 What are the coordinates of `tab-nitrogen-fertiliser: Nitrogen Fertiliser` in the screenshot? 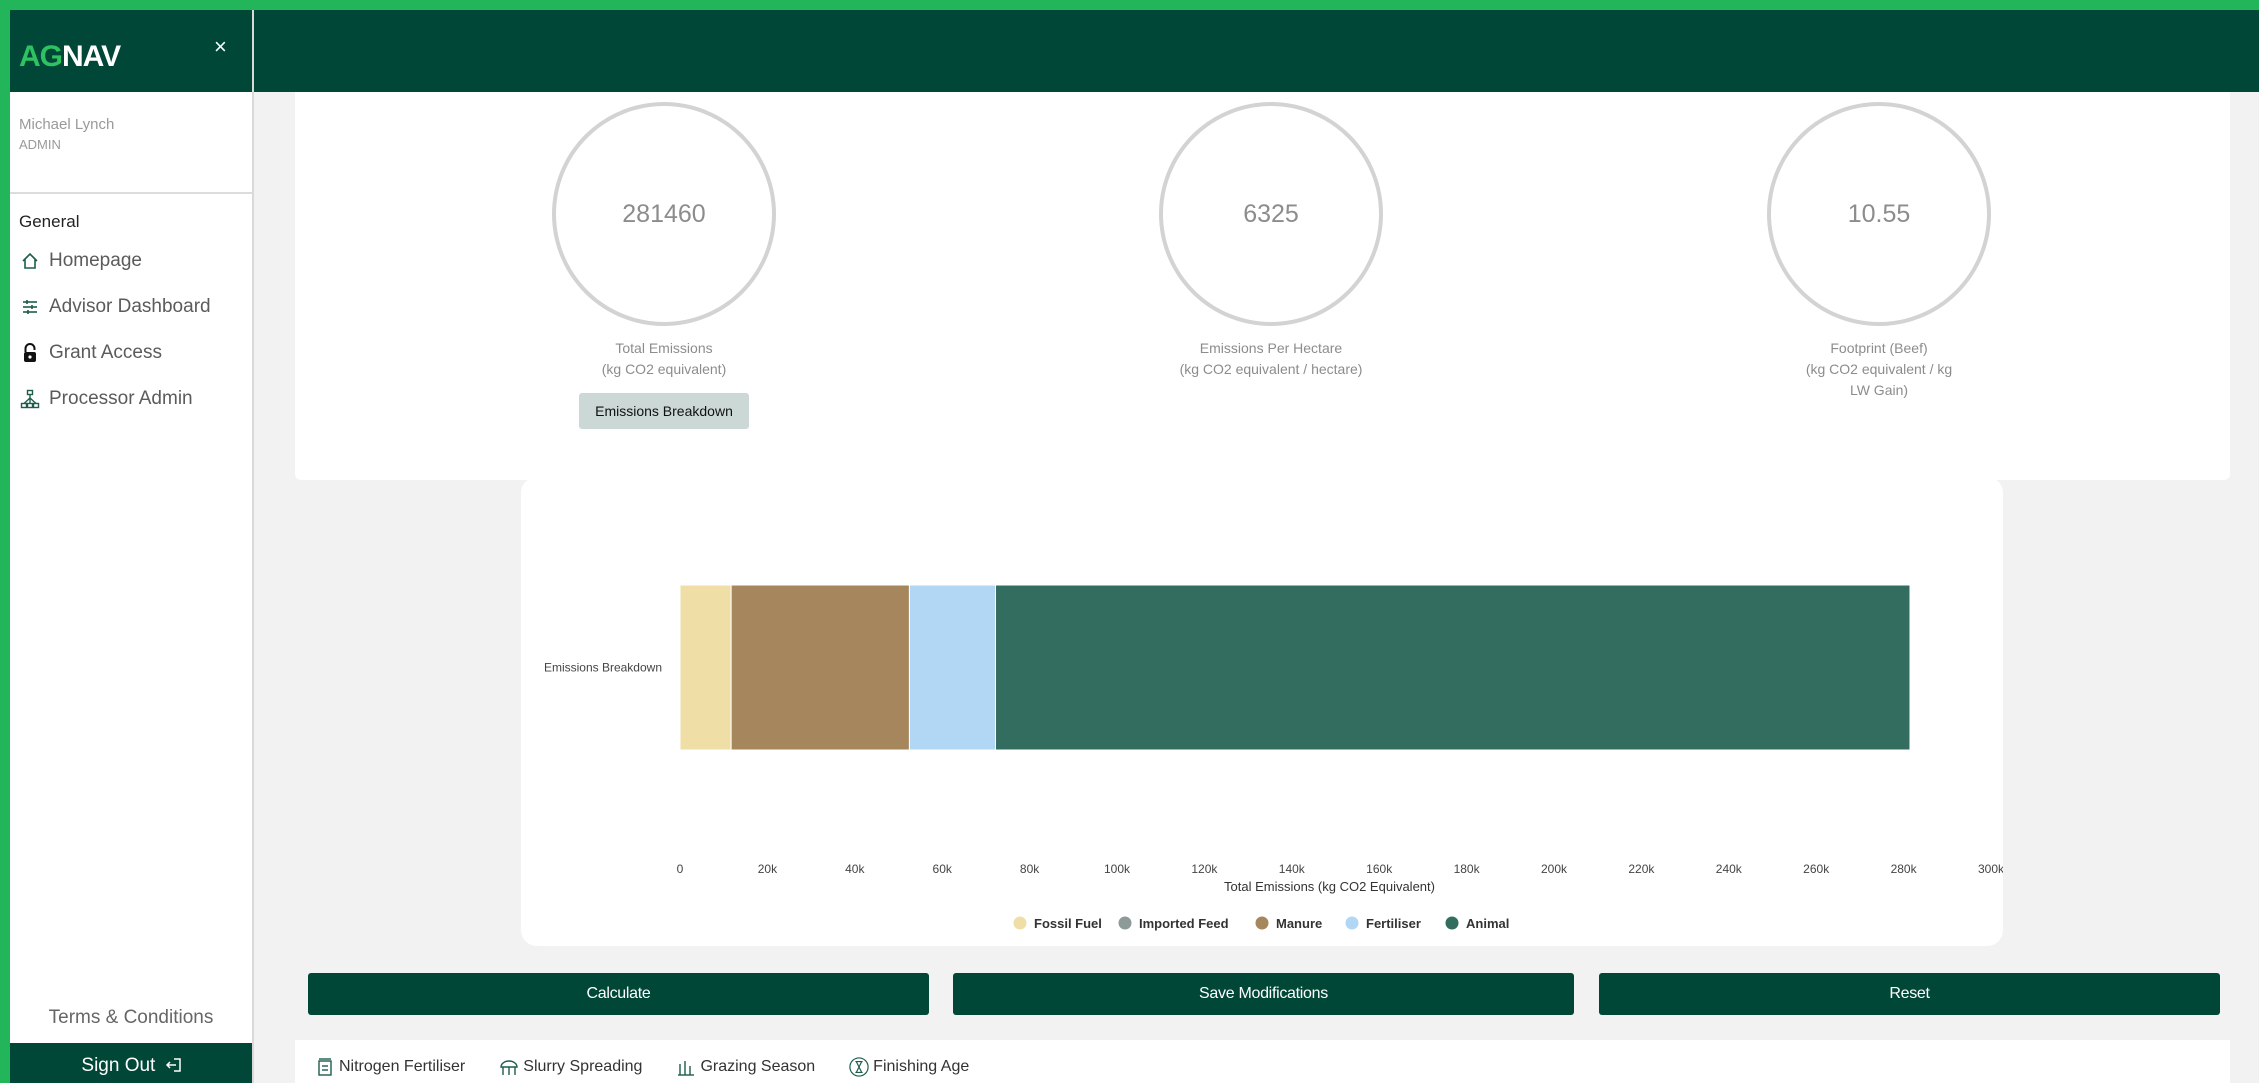 It's located at (390, 1067).